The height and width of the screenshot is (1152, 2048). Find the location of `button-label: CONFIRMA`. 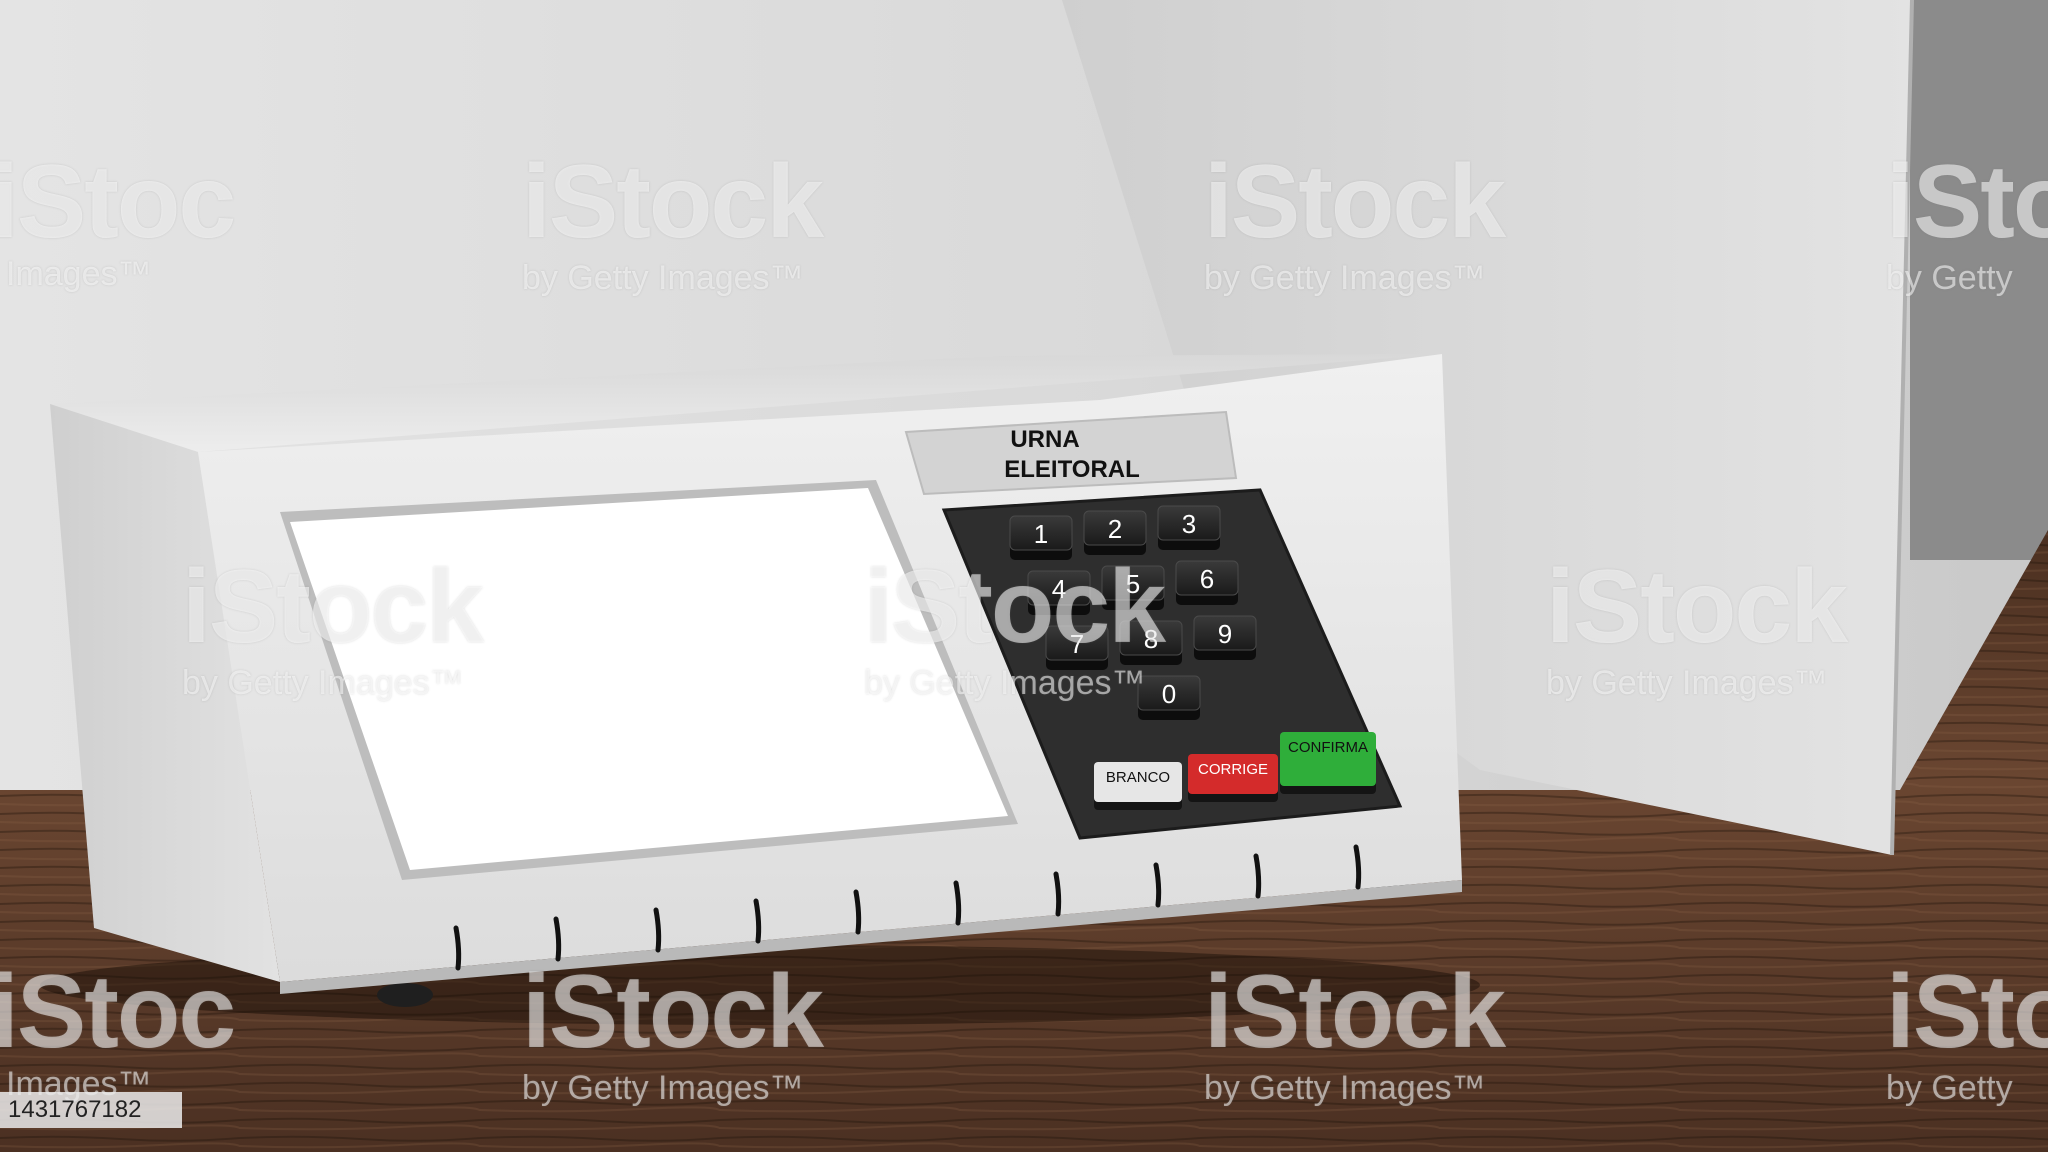

button-label: CONFIRMA is located at coordinates (1328, 747).